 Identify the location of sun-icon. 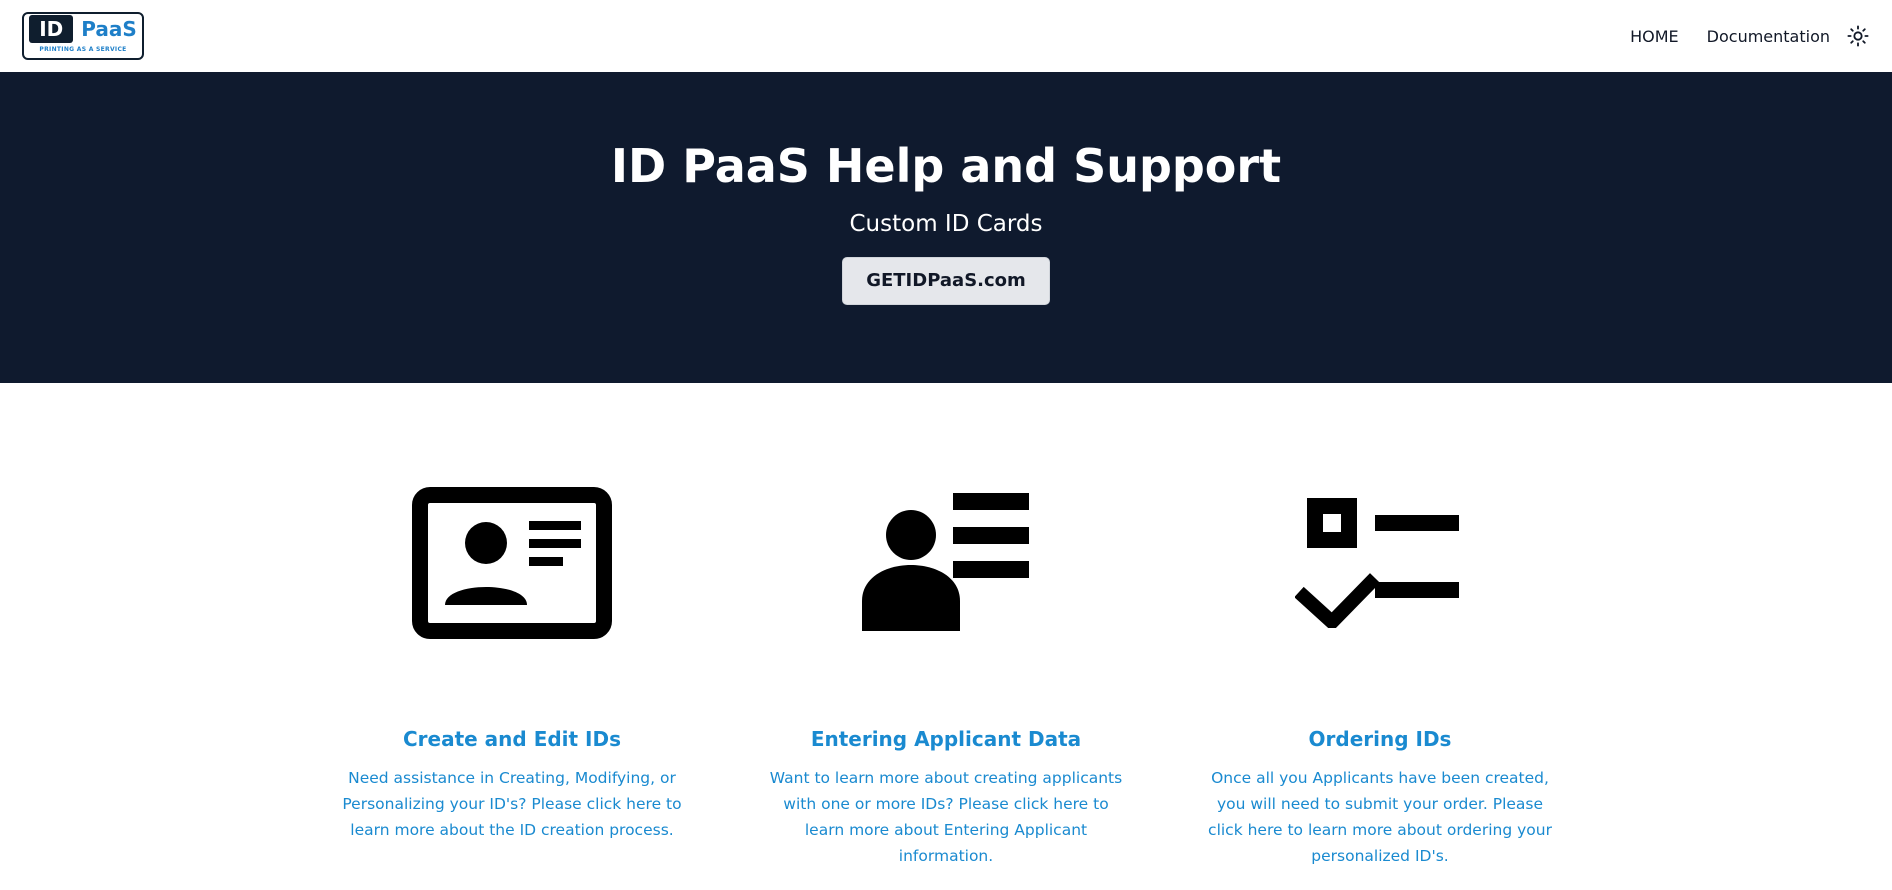
(1858, 36).